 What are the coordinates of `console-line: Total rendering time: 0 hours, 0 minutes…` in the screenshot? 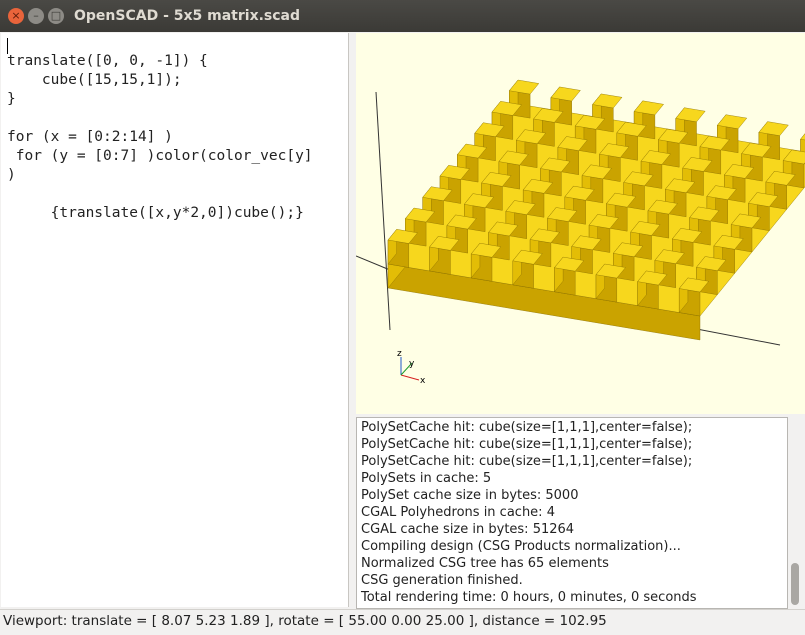 It's located at (529, 597).